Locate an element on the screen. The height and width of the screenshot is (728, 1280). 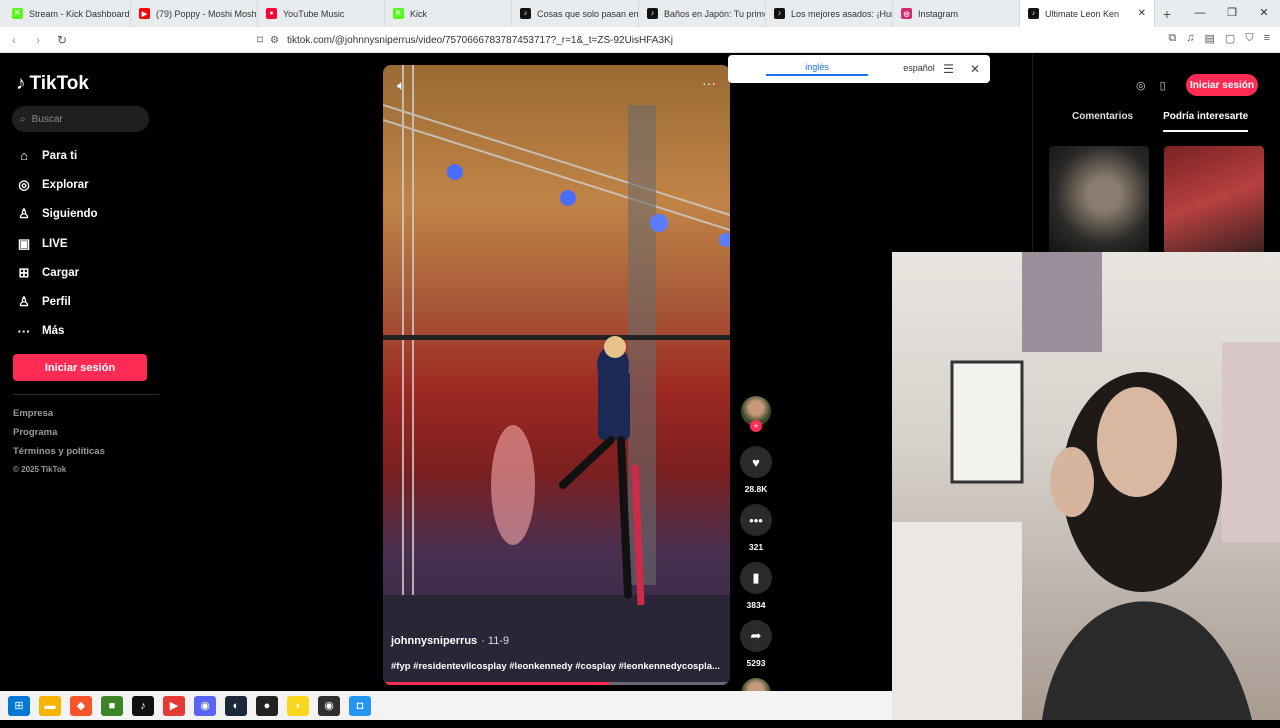
right-tabs: Comentarios Podría interesarte is located at coordinates (1160, 121).